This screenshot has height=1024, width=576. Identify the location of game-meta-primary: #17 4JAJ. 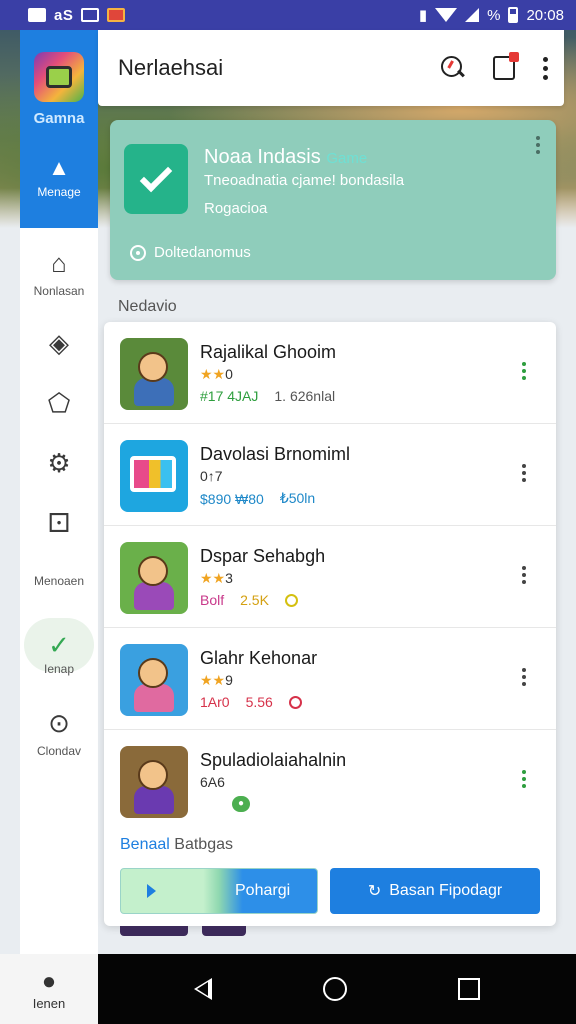
(229, 396).